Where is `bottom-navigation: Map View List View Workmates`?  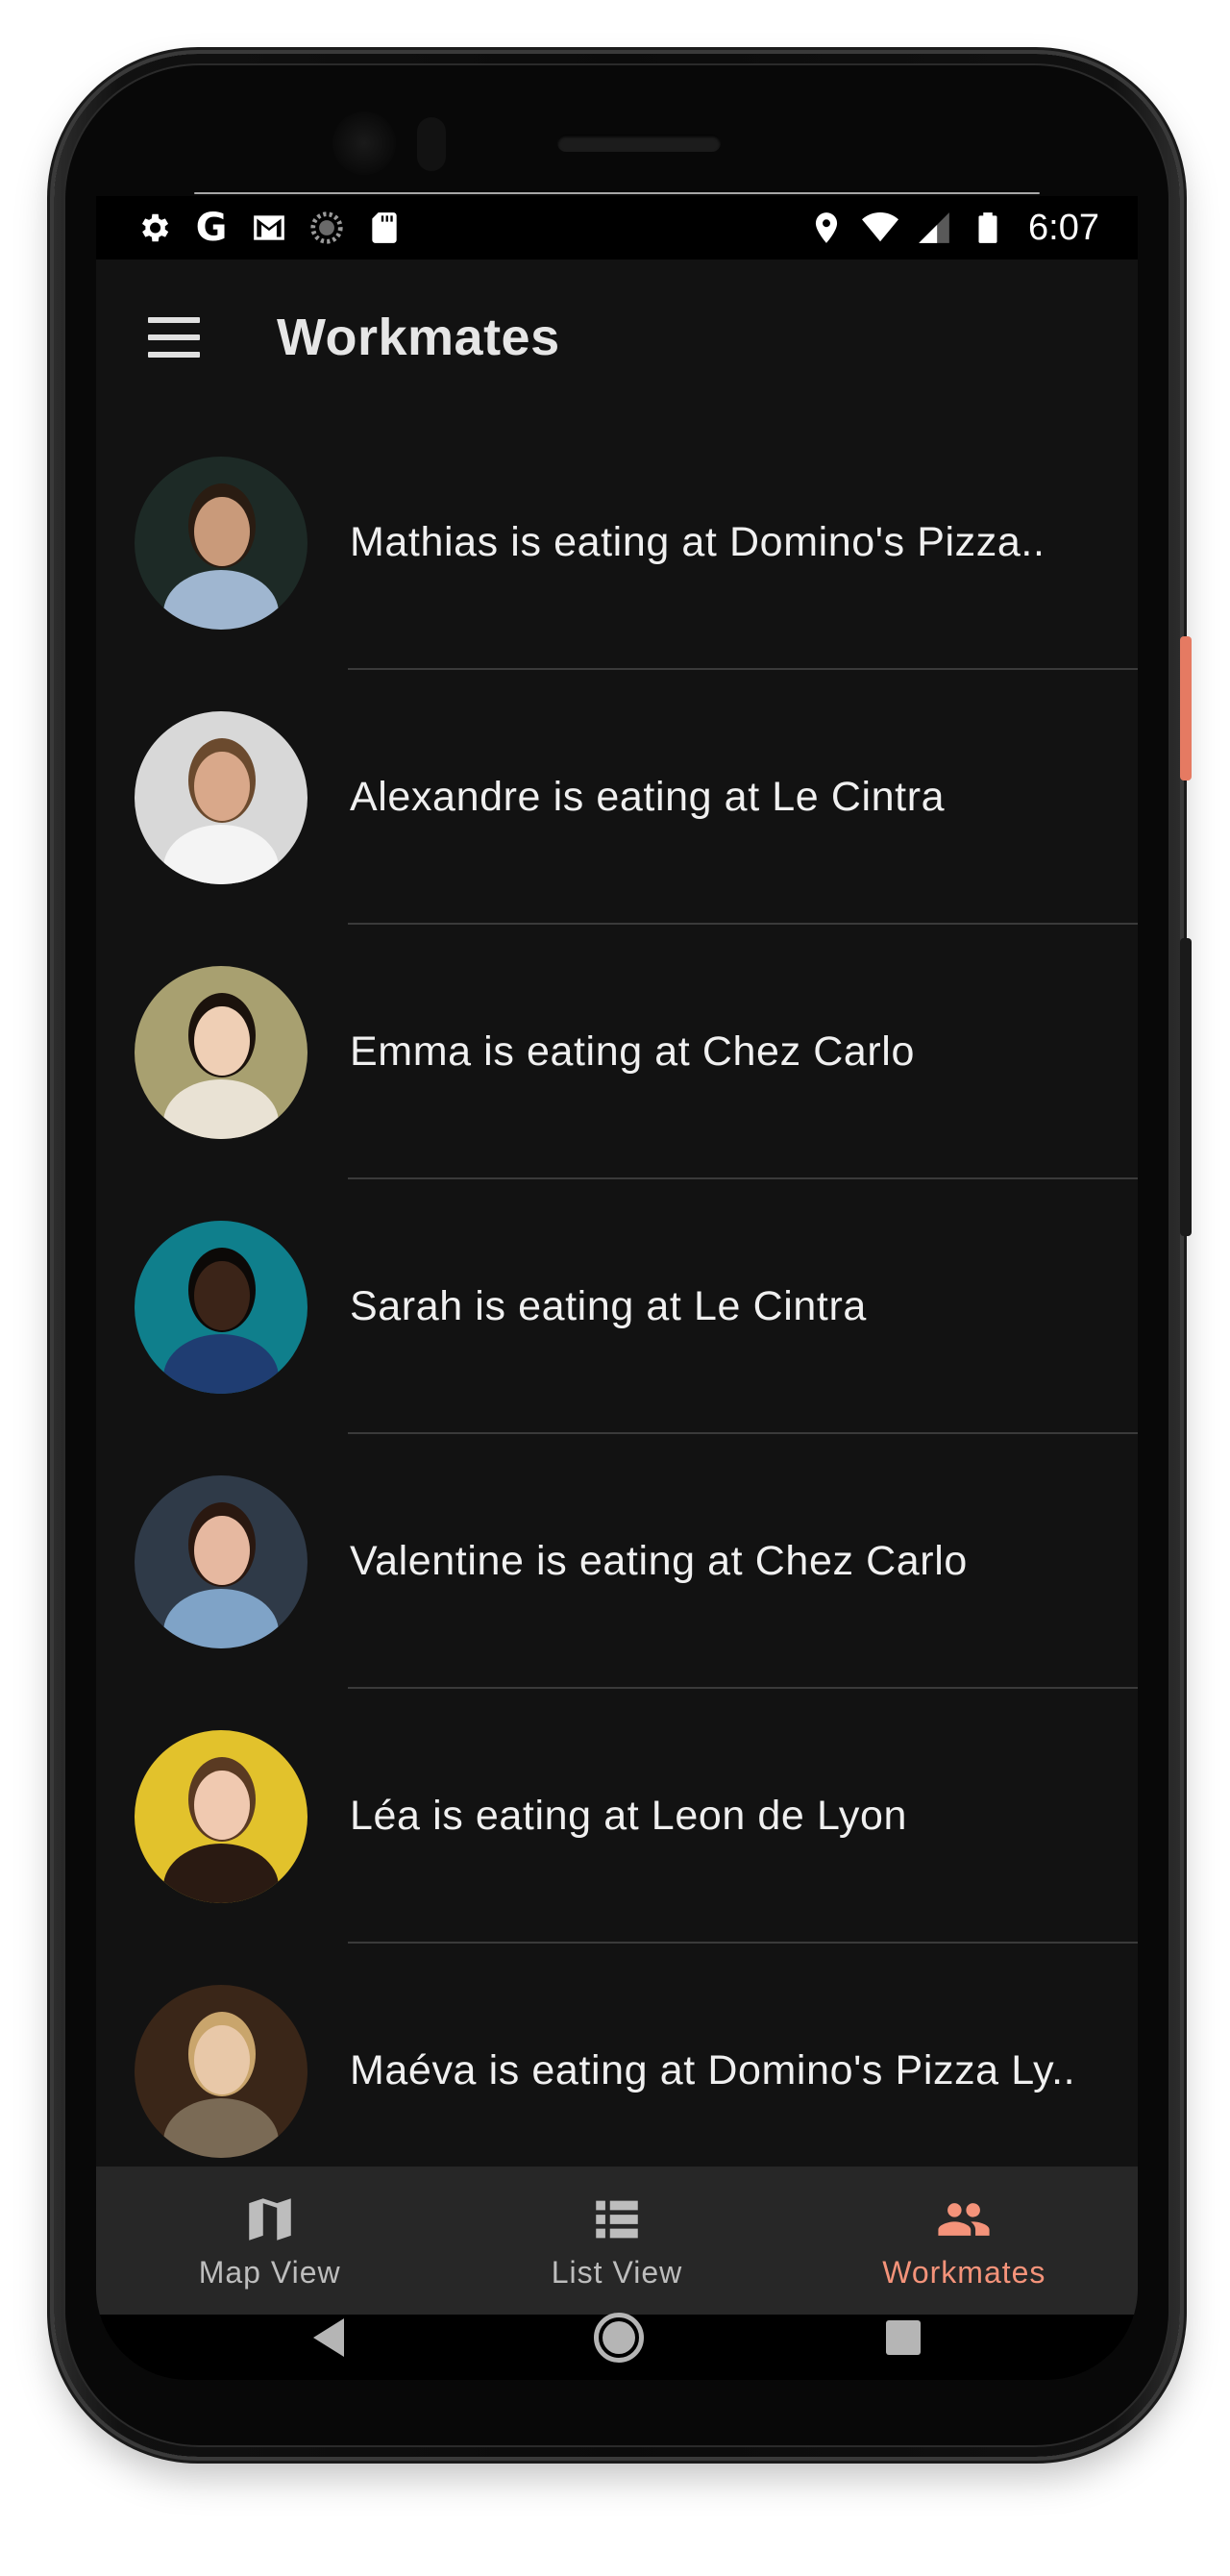
bottom-navigation: Map View List View Workmates is located at coordinates (617, 2241).